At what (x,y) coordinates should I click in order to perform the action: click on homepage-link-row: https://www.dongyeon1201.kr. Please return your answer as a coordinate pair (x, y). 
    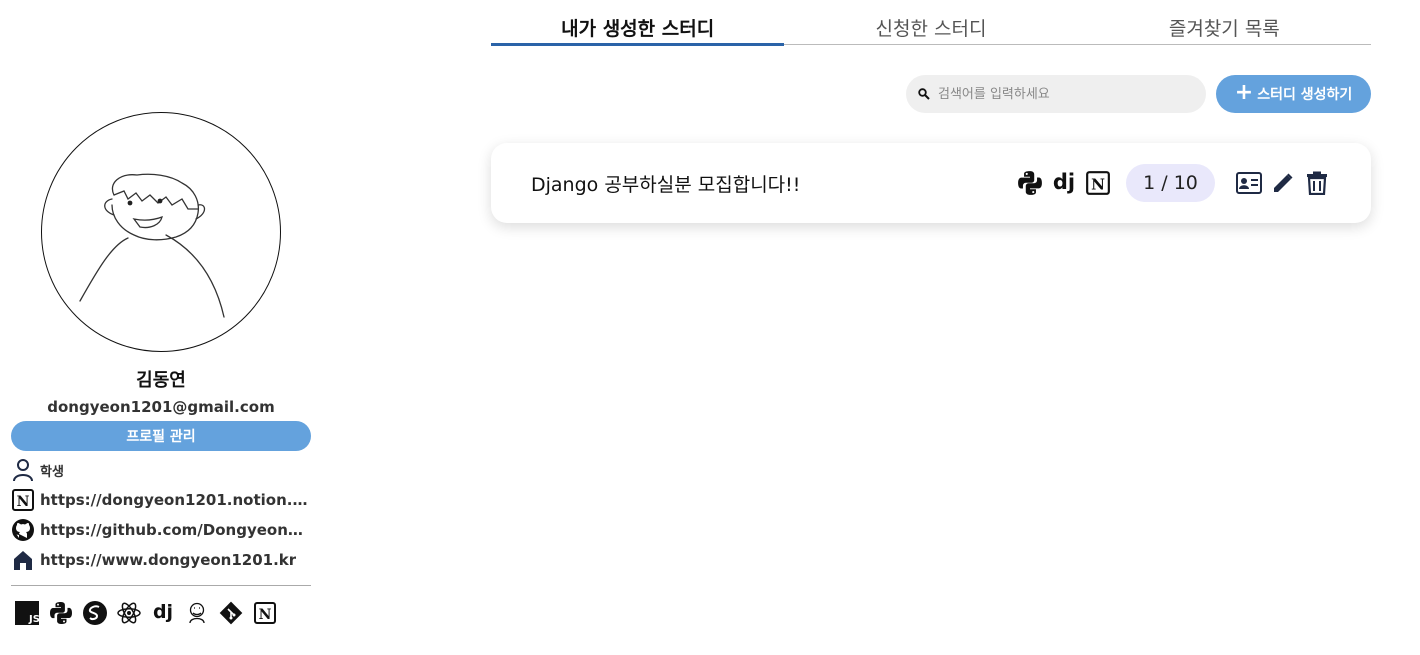
    Looking at the image, I should click on (161, 560).